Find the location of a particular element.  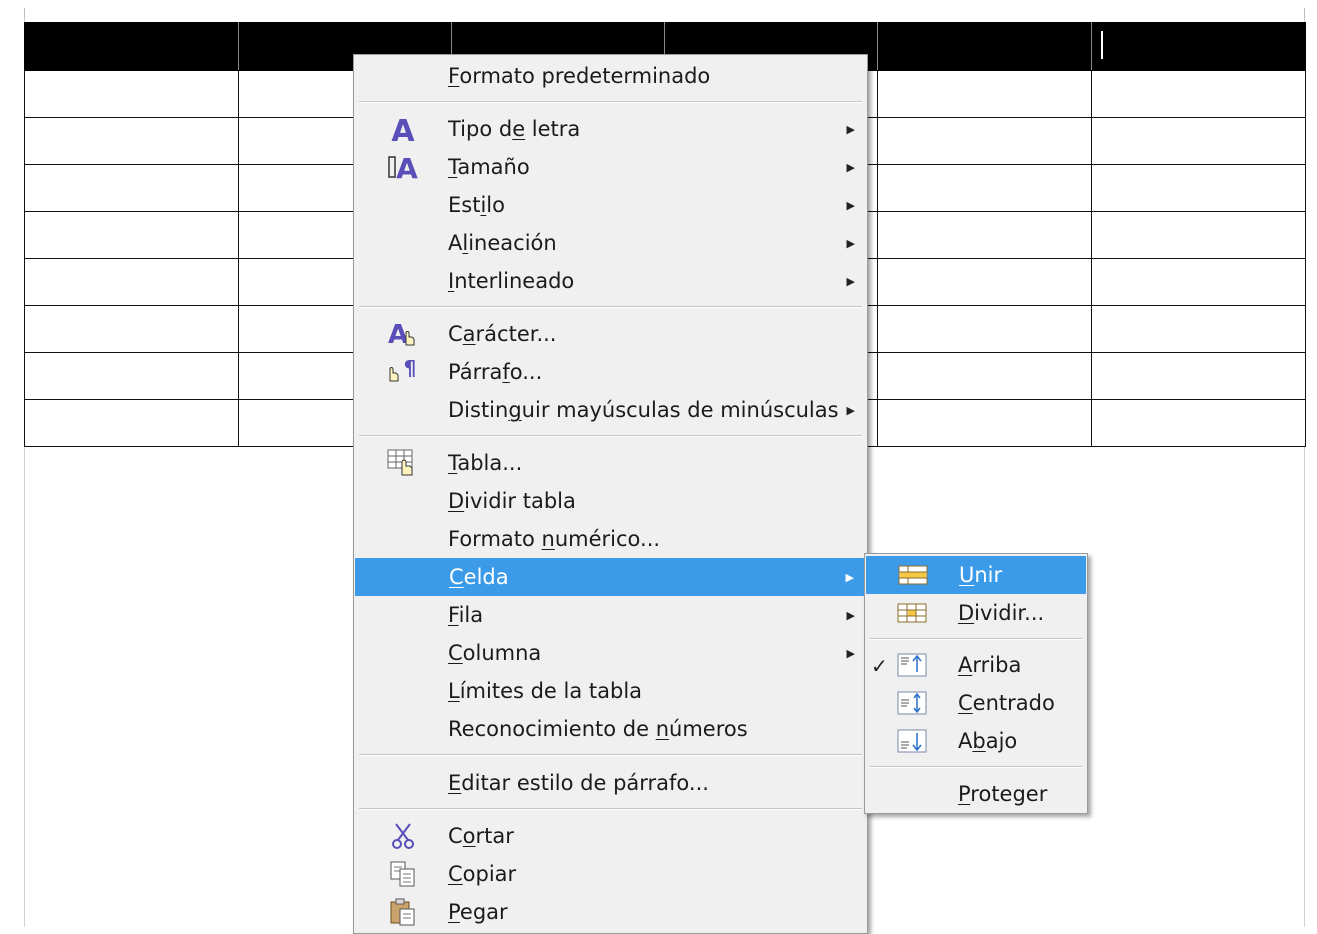

menu-item-distinguir-mayusculas: Distinguir mayúsculas de minúsculas ▶ is located at coordinates (610, 410).